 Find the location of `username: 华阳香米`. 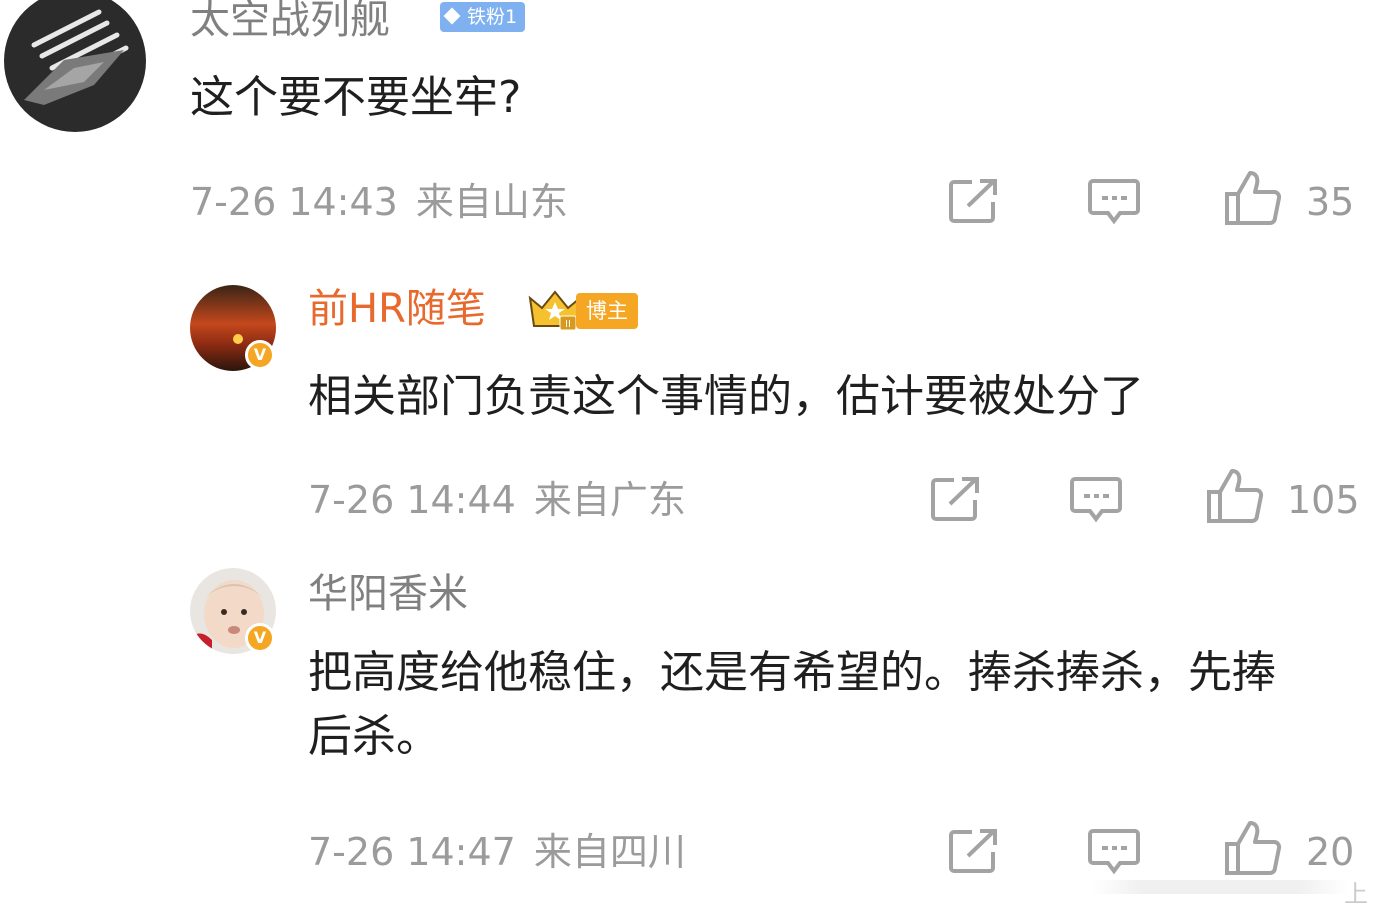

username: 华阳香米 is located at coordinates (388, 594).